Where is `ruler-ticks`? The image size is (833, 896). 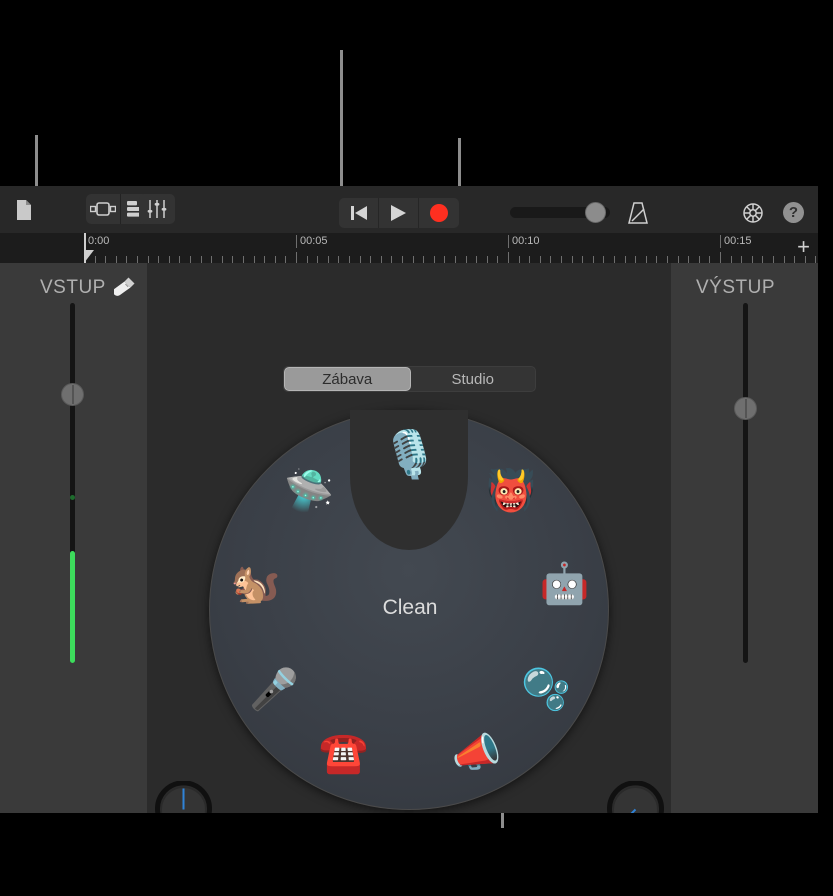 ruler-ticks is located at coordinates (409, 257).